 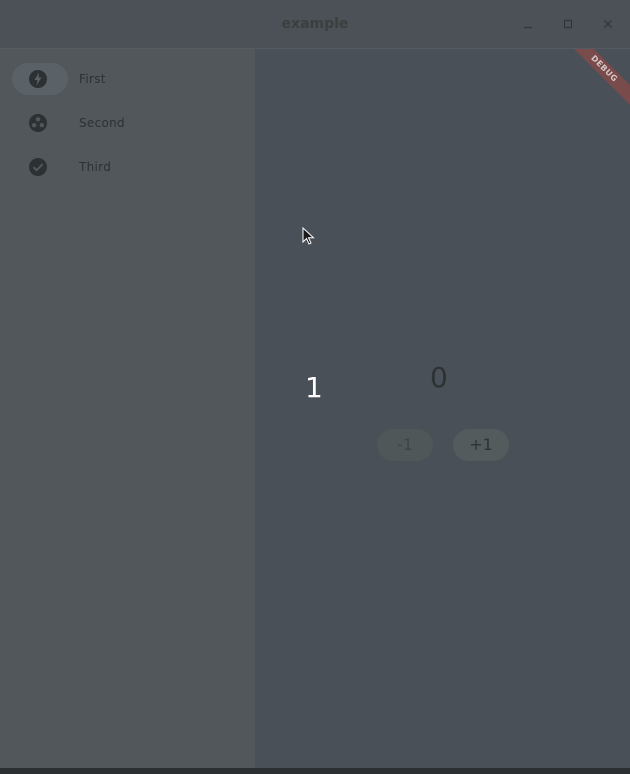 I want to click on decrement-button: -1, so click(x=405, y=445).